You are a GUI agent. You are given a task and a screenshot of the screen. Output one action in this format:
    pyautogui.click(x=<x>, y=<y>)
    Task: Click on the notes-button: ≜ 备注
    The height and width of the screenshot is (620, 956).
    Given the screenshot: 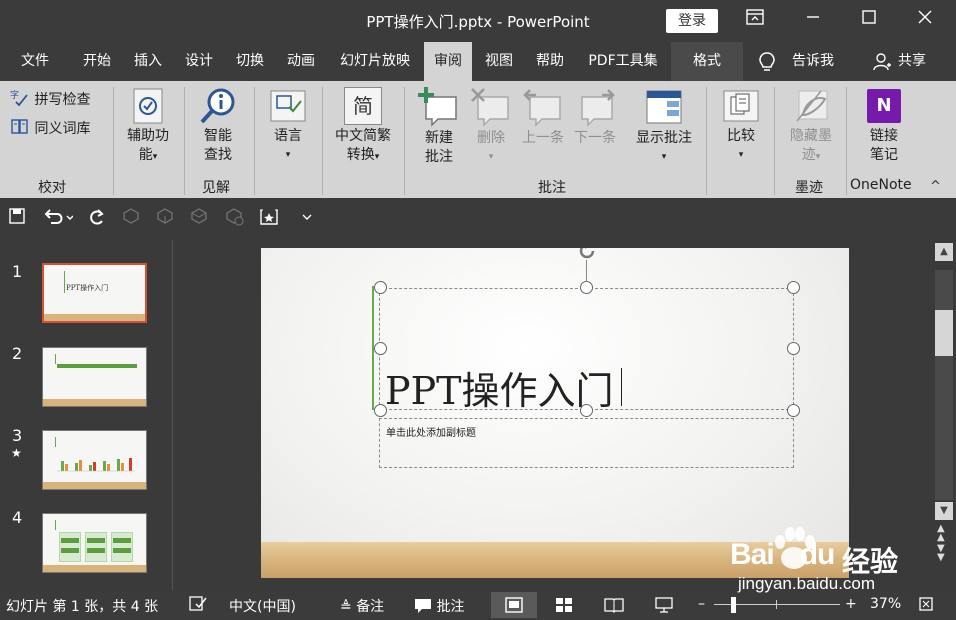 What is the action you would take?
    pyautogui.click(x=362, y=606)
    